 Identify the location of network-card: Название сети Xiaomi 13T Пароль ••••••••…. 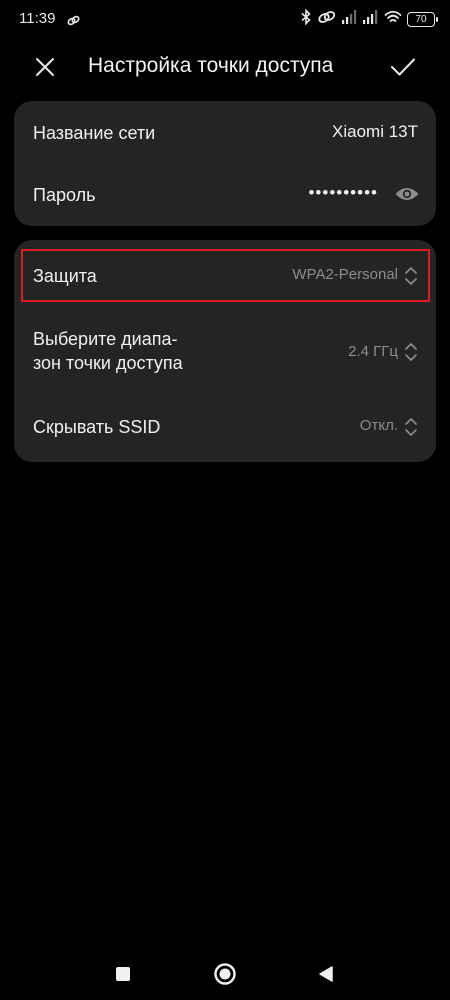
(225, 163).